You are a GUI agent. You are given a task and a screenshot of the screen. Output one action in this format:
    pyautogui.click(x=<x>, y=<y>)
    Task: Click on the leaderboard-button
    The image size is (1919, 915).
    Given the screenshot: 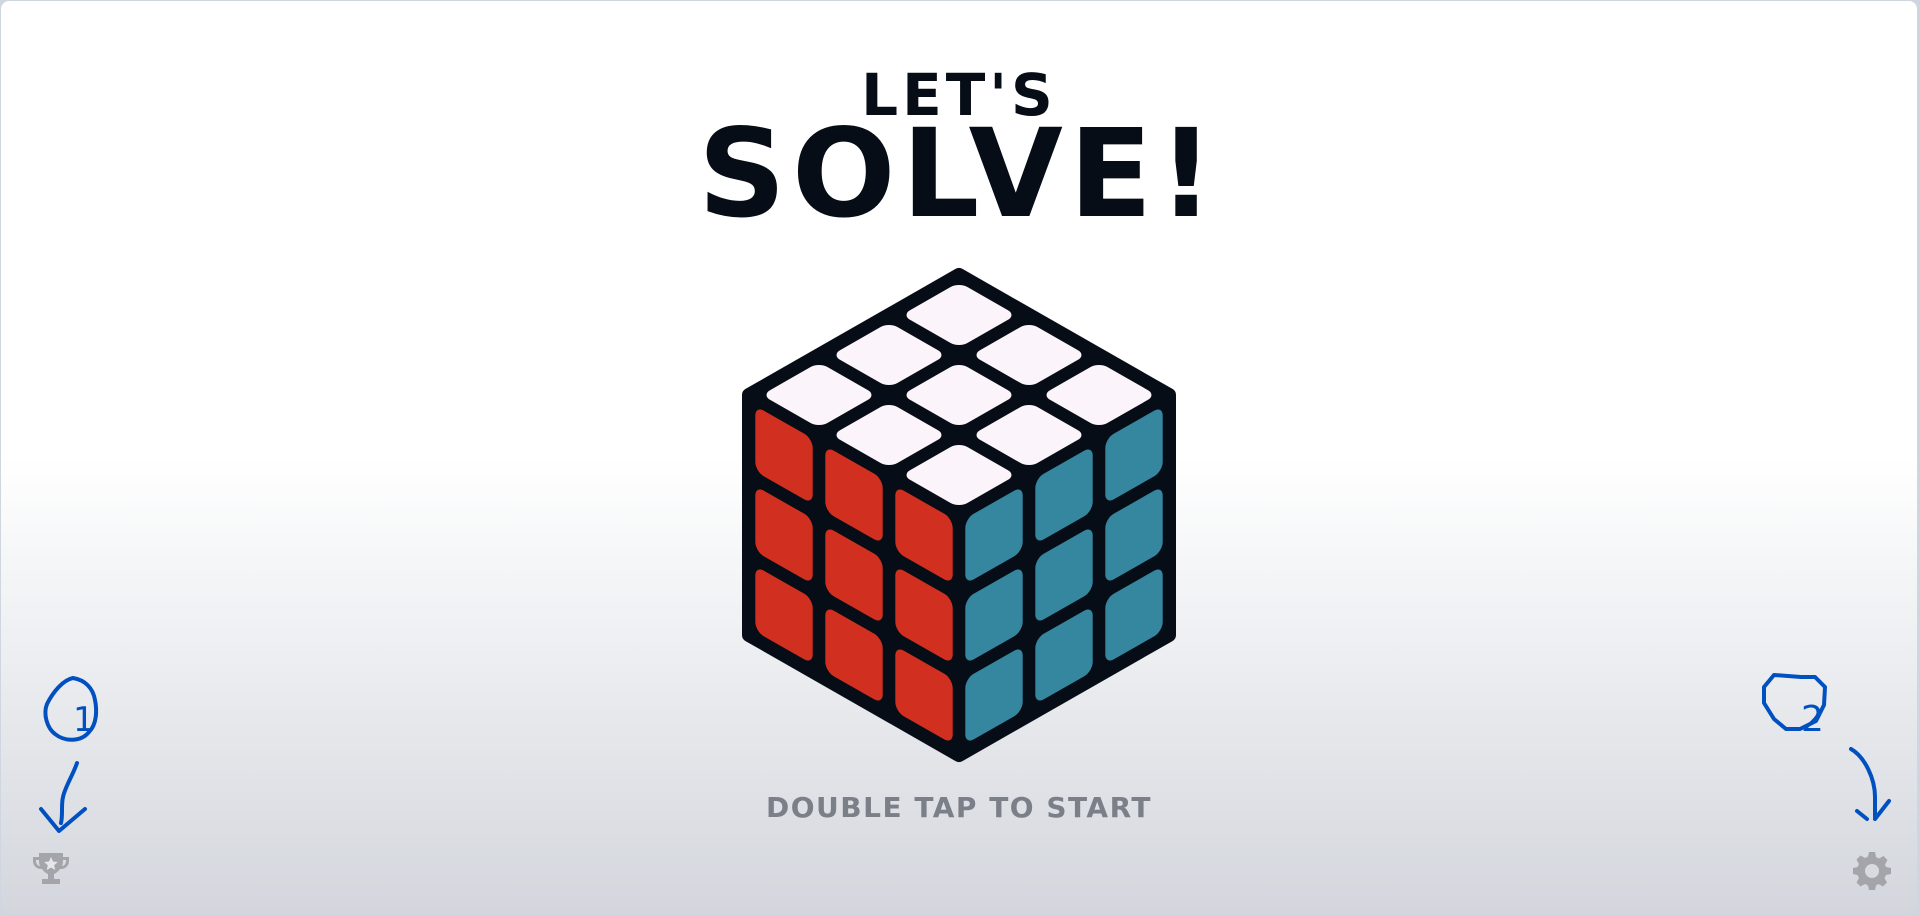 What is the action you would take?
    pyautogui.click(x=51, y=869)
    